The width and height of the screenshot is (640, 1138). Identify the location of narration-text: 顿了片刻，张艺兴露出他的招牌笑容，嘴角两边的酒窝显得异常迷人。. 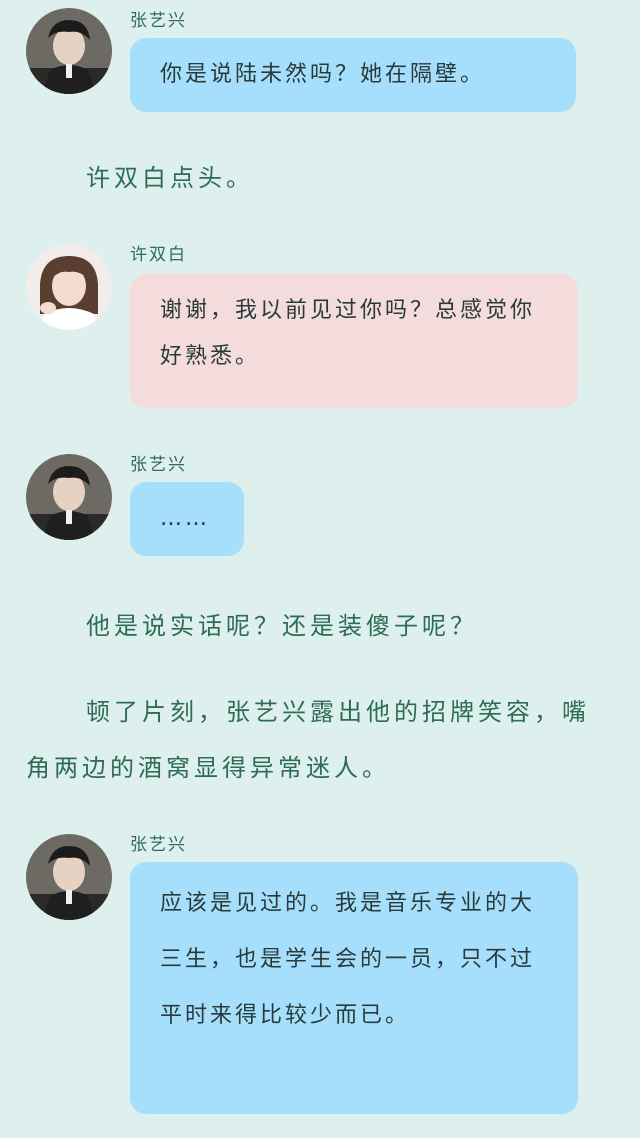
(308, 740).